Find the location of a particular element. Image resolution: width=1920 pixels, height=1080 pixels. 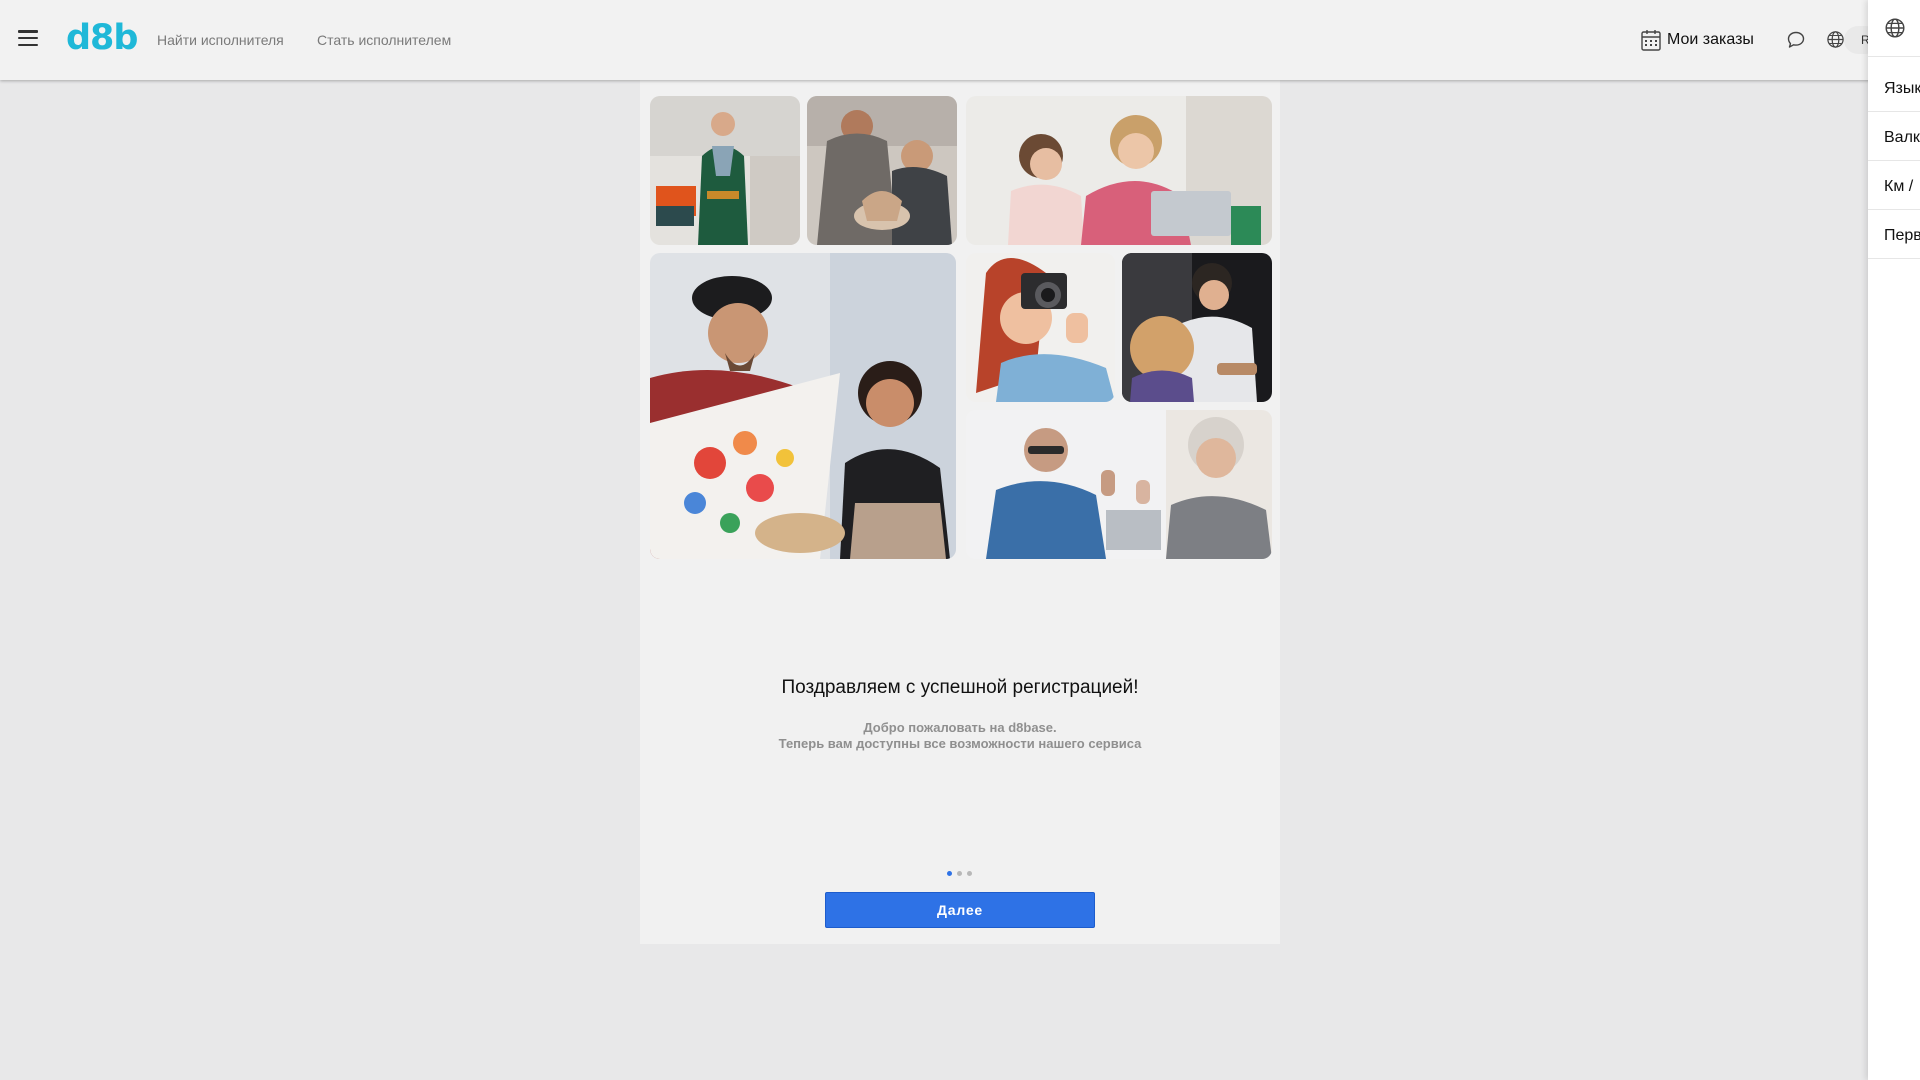

calendar-icon is located at coordinates (1651, 40).